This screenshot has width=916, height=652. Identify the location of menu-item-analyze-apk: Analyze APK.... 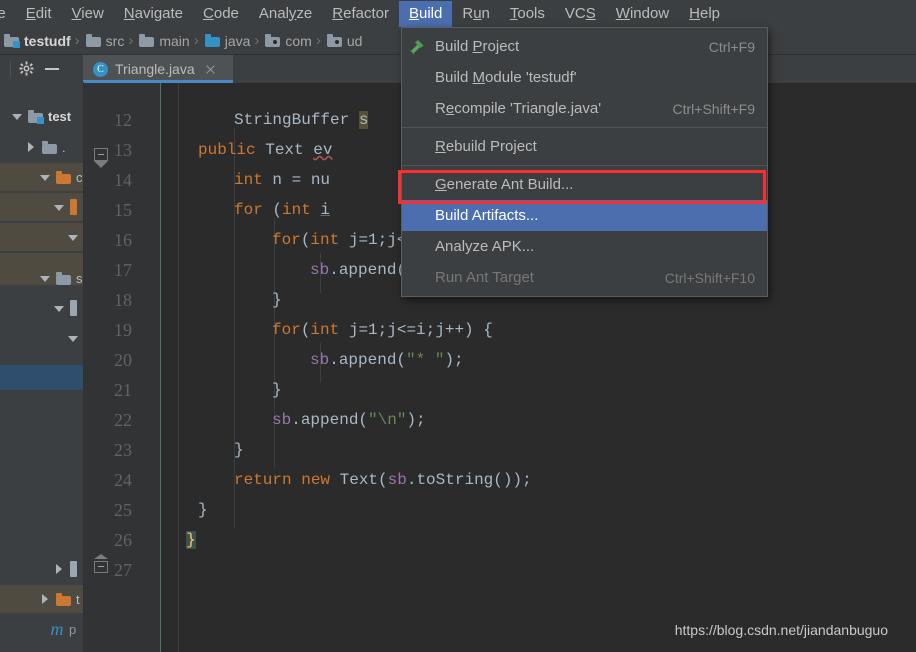
(584, 246).